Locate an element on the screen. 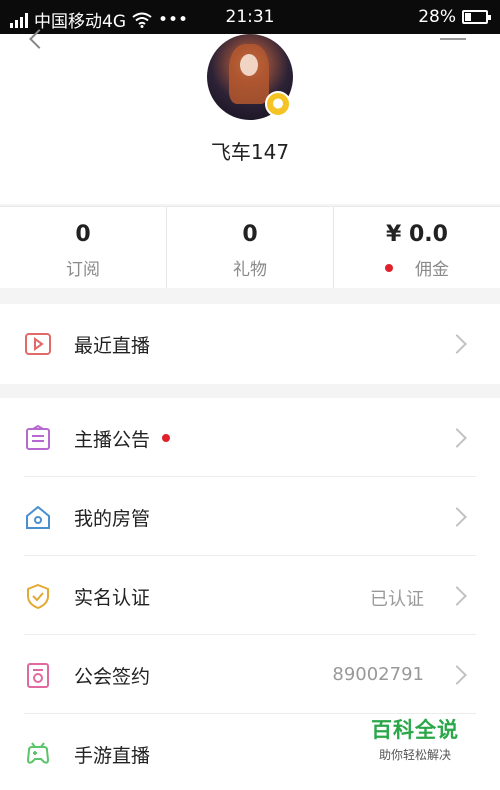 This screenshot has height=790, width=500. stats-bar: 0 订阅 0 礼物 ¥ 0.0 佣金 is located at coordinates (250, 247).